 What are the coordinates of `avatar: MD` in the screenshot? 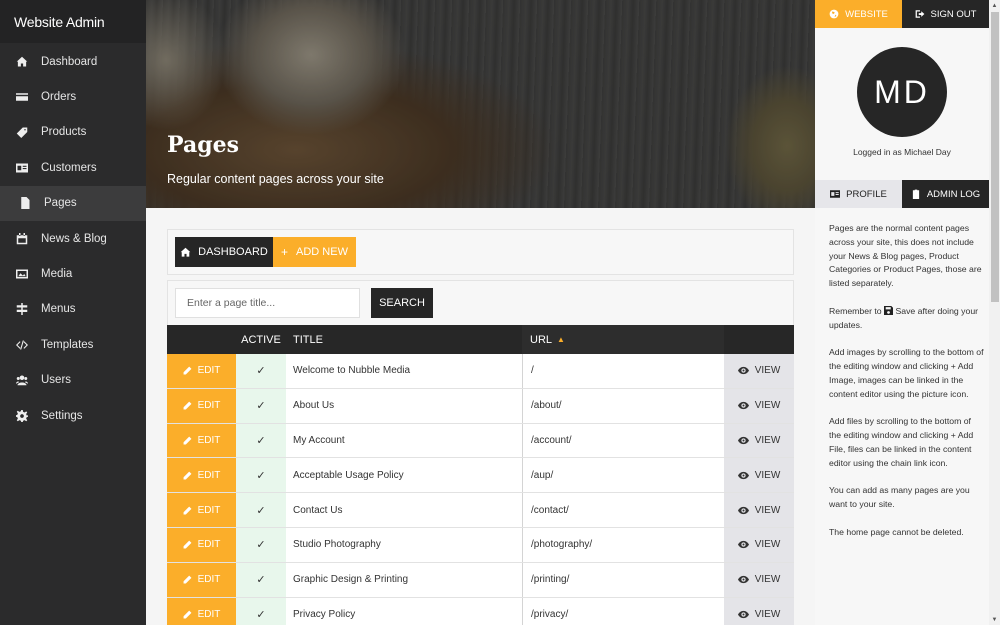 It's located at (902, 92).